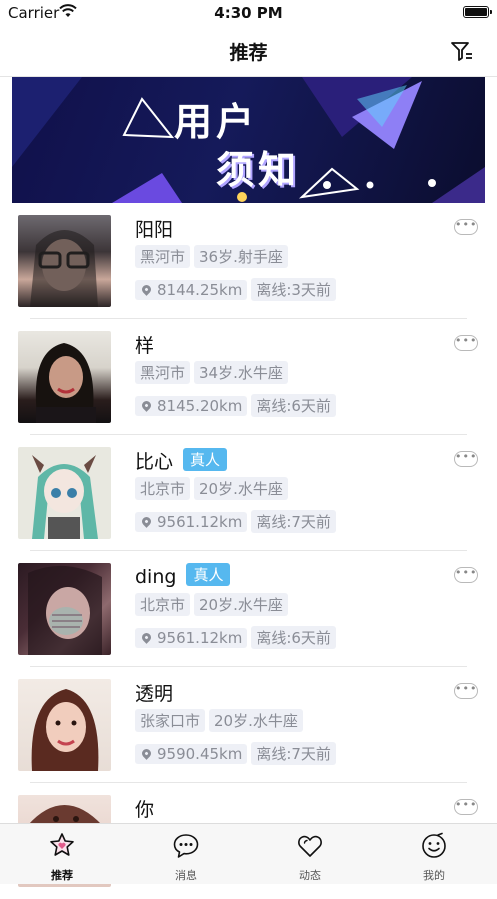  Describe the element at coordinates (145, 346) in the screenshot. I see `user-name: 样` at that location.